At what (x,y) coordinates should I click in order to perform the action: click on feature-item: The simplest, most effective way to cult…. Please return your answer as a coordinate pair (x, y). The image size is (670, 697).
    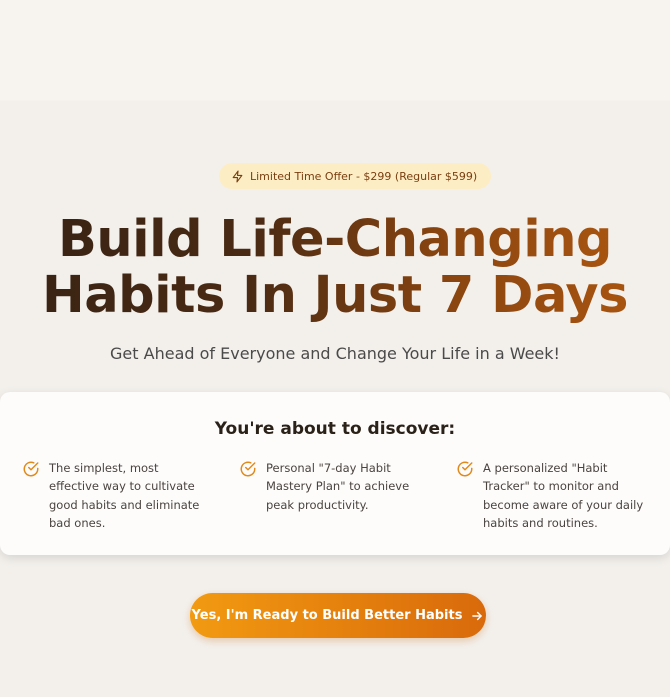
    Looking at the image, I should click on (117, 495).